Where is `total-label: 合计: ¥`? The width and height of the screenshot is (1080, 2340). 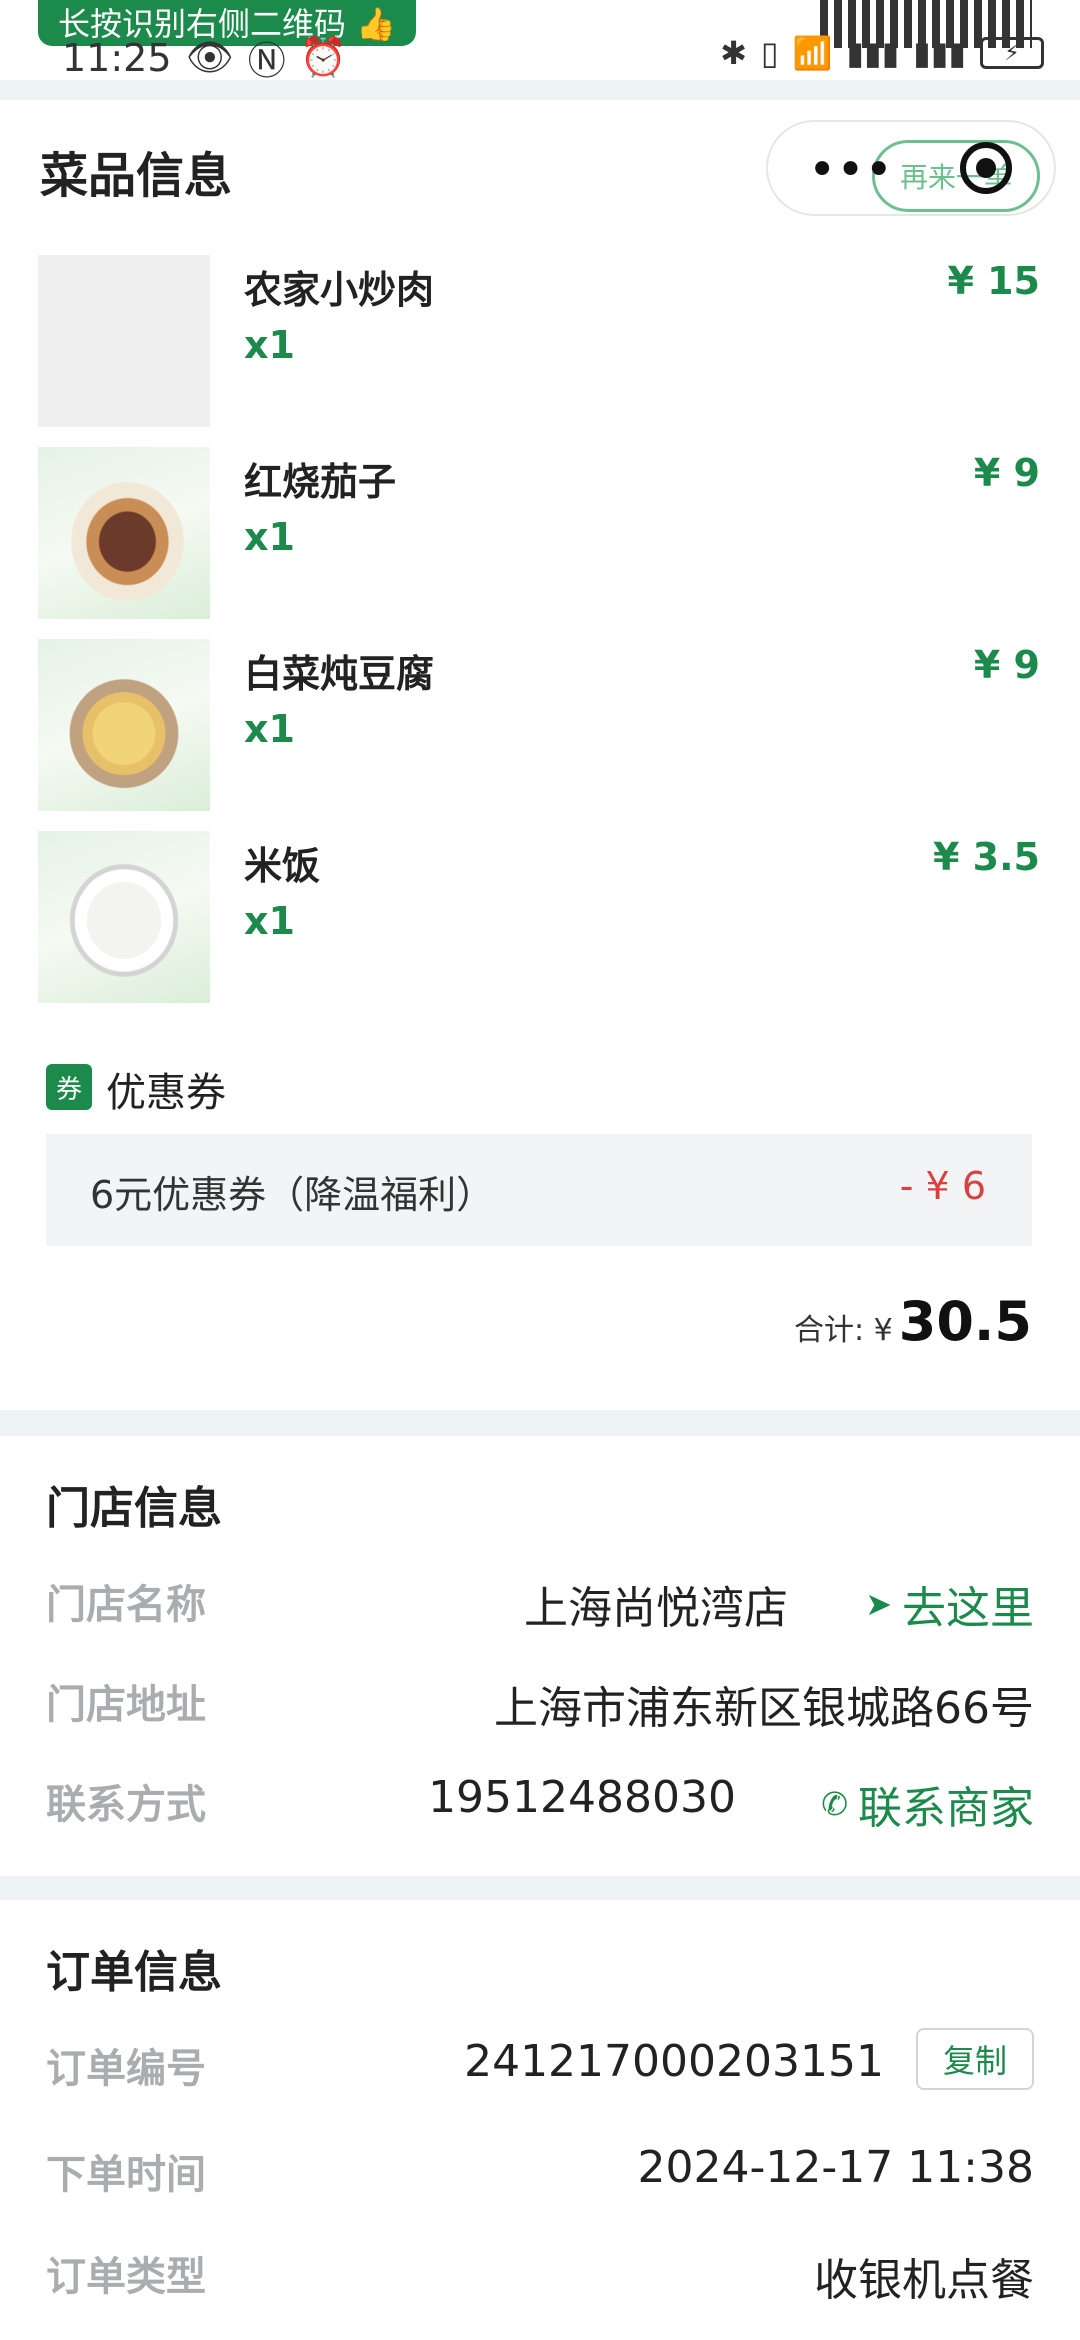
total-label: 合计: ¥ is located at coordinates (843, 1330).